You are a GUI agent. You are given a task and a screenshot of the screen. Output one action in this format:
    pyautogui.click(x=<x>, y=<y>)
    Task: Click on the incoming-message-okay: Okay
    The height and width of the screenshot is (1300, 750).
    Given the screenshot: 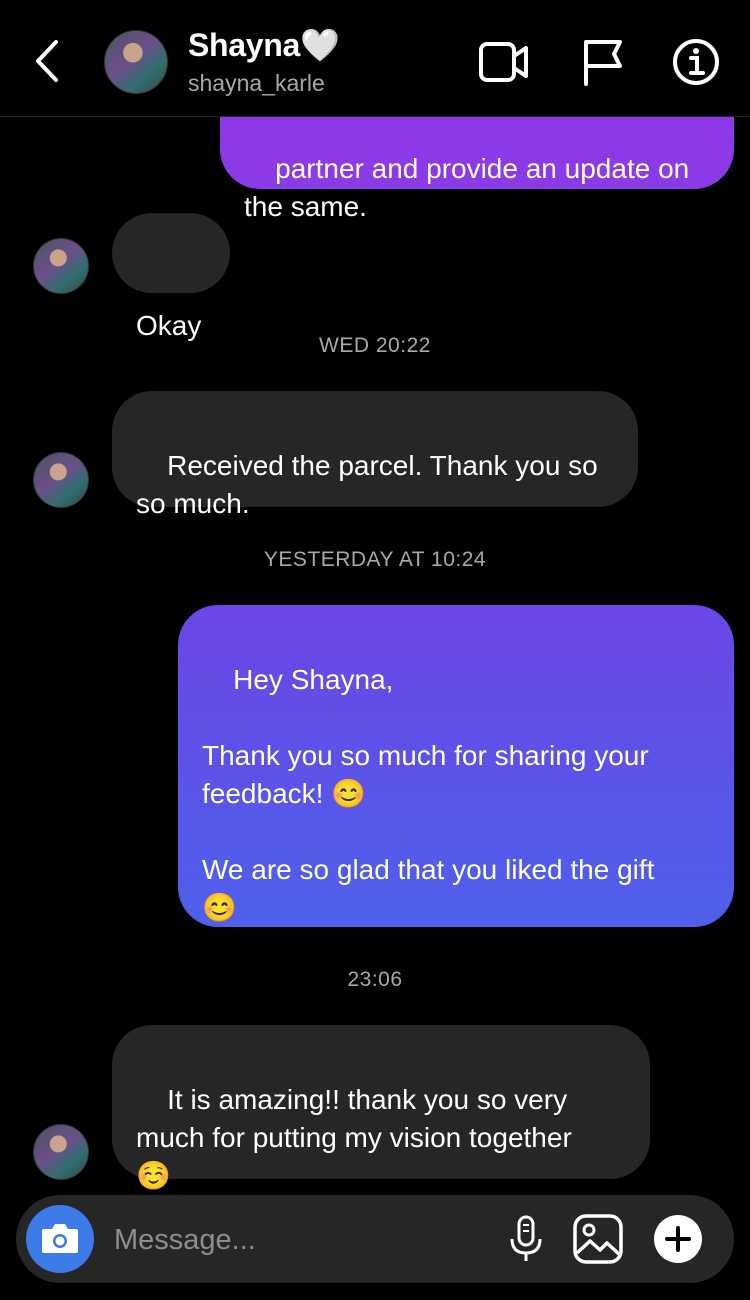 What is the action you would take?
    pyautogui.click(x=171, y=277)
    